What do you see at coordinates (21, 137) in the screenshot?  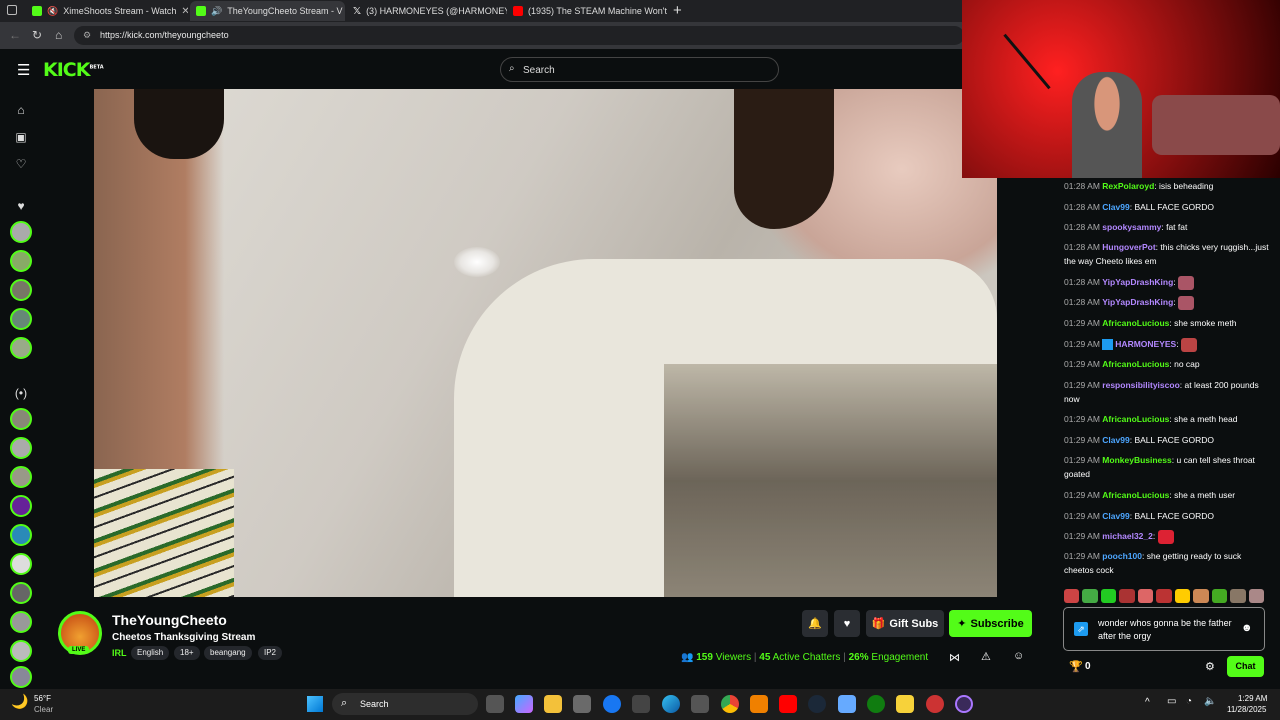 I see `browse-icon: ▣` at bounding box center [21, 137].